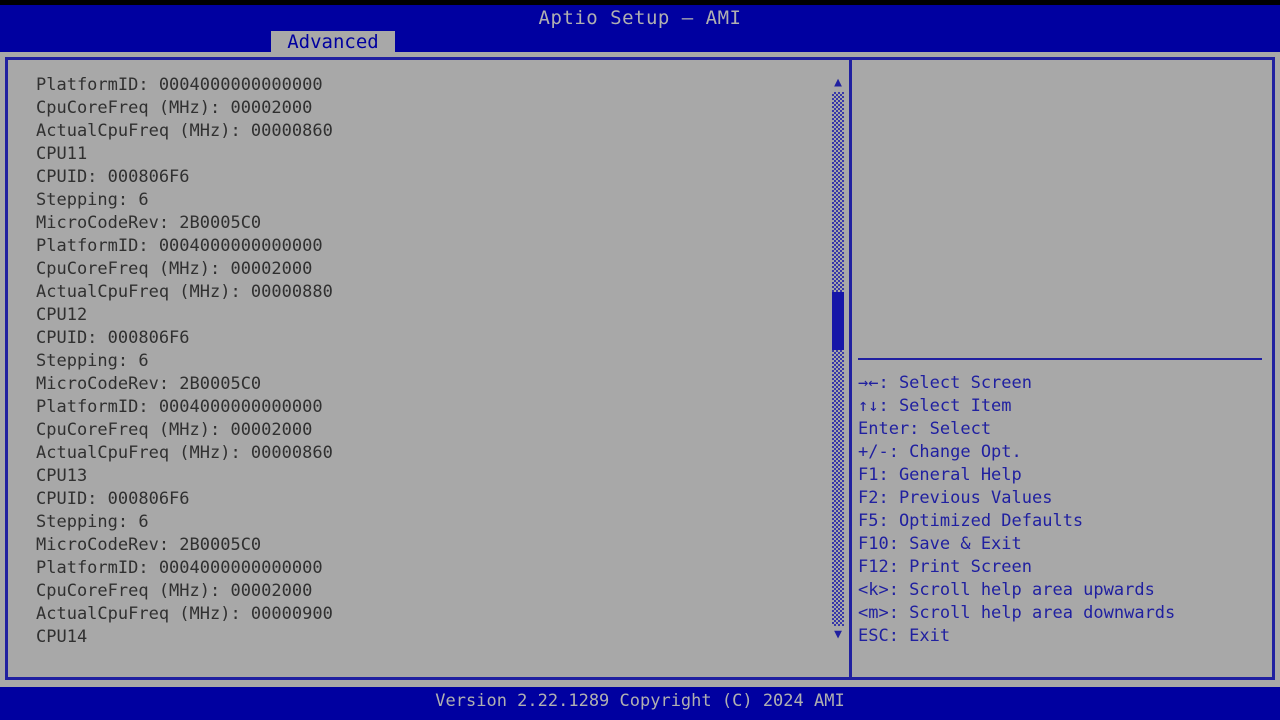  Describe the element at coordinates (333, 42) in the screenshot. I see `tab-advanced: Advanced` at that location.